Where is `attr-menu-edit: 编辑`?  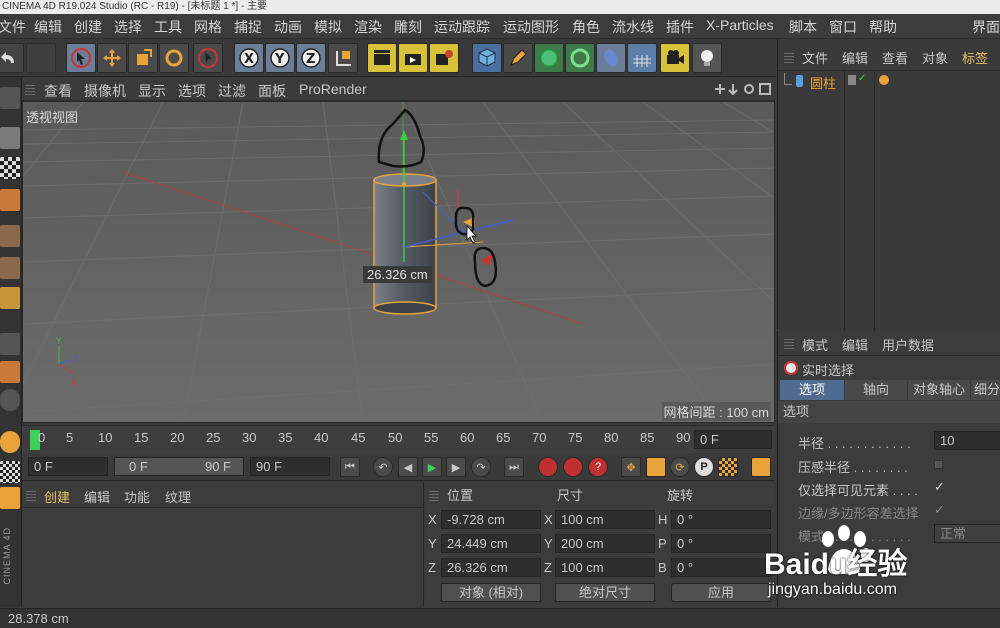 attr-menu-edit: 编辑 is located at coordinates (855, 344).